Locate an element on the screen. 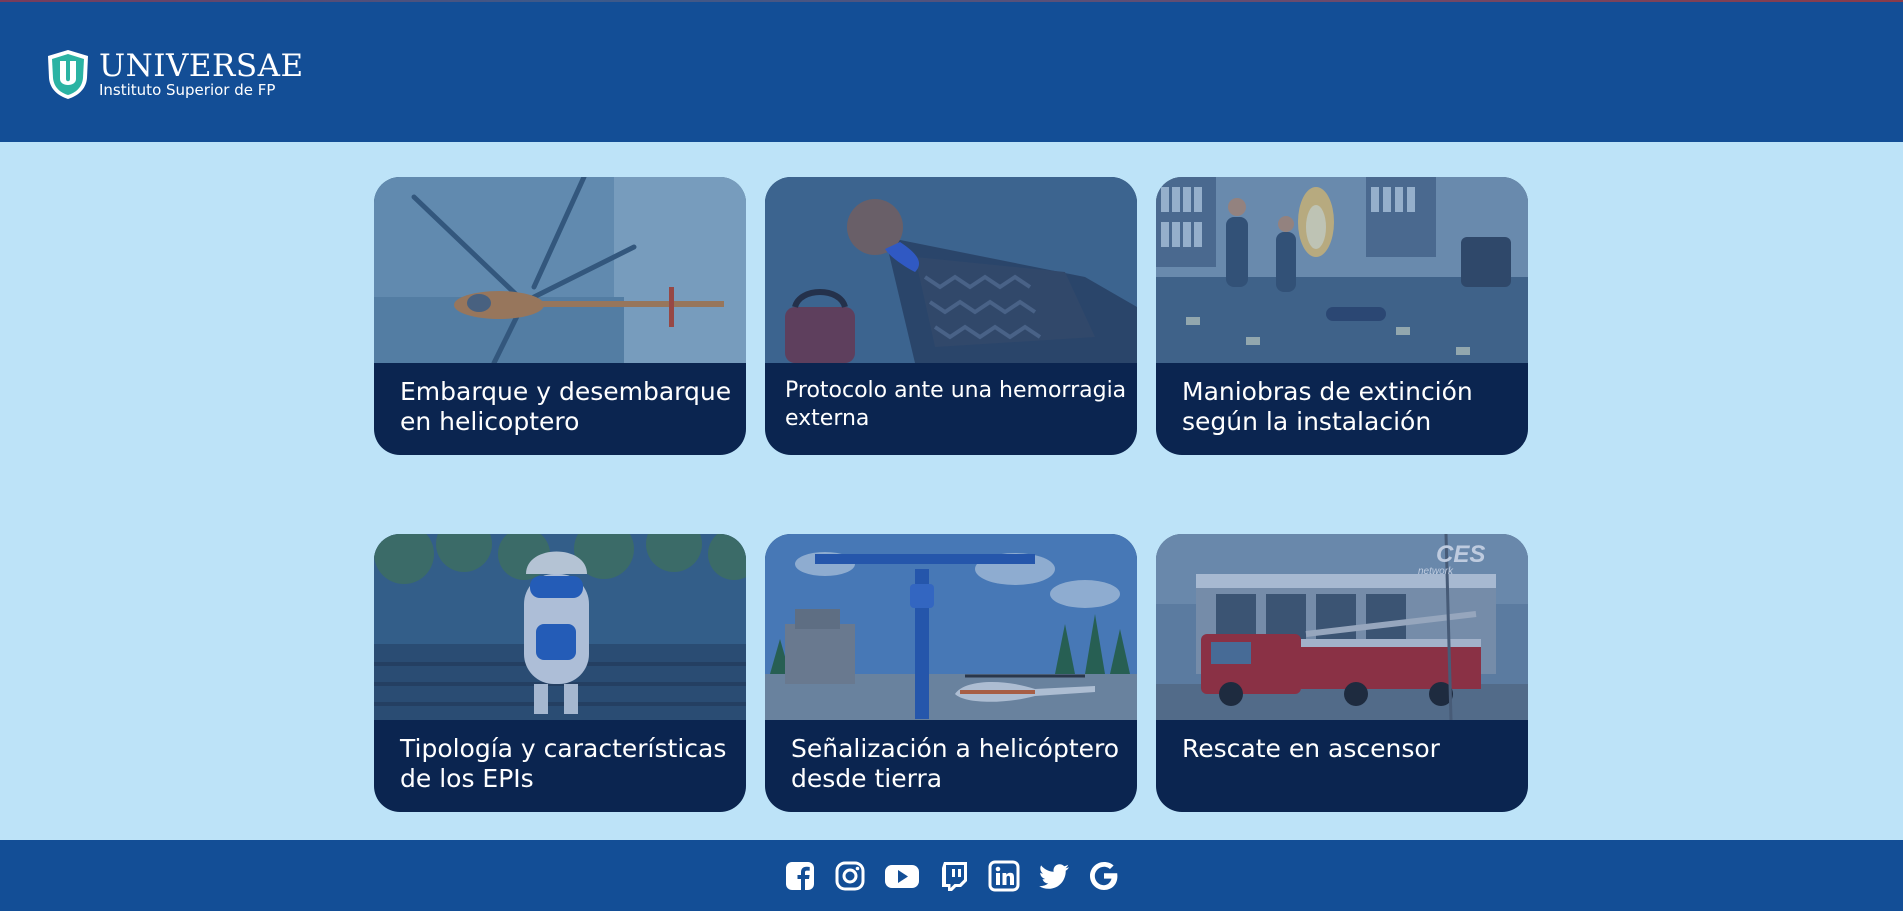 The height and width of the screenshot is (911, 1903). course-title: Rescate en ascensor is located at coordinates (1311, 748).